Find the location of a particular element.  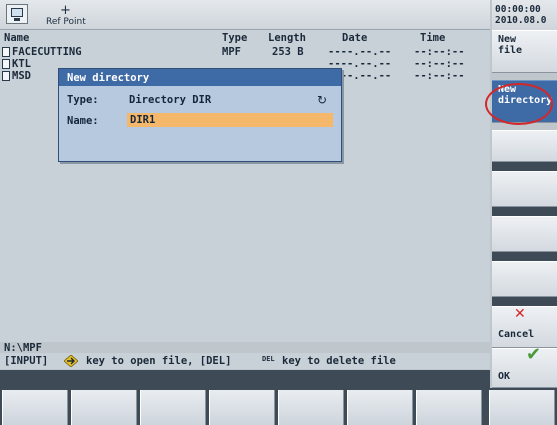

cancel-icon: ✕ is located at coordinates (520, 314).